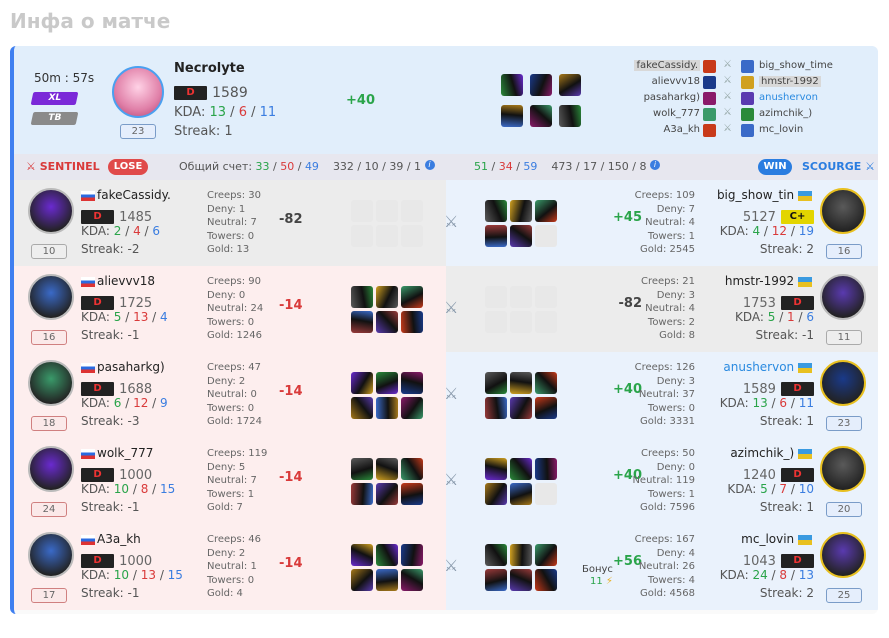  I want to click on matchup-left-player: A3a_kh, so click(682, 129).